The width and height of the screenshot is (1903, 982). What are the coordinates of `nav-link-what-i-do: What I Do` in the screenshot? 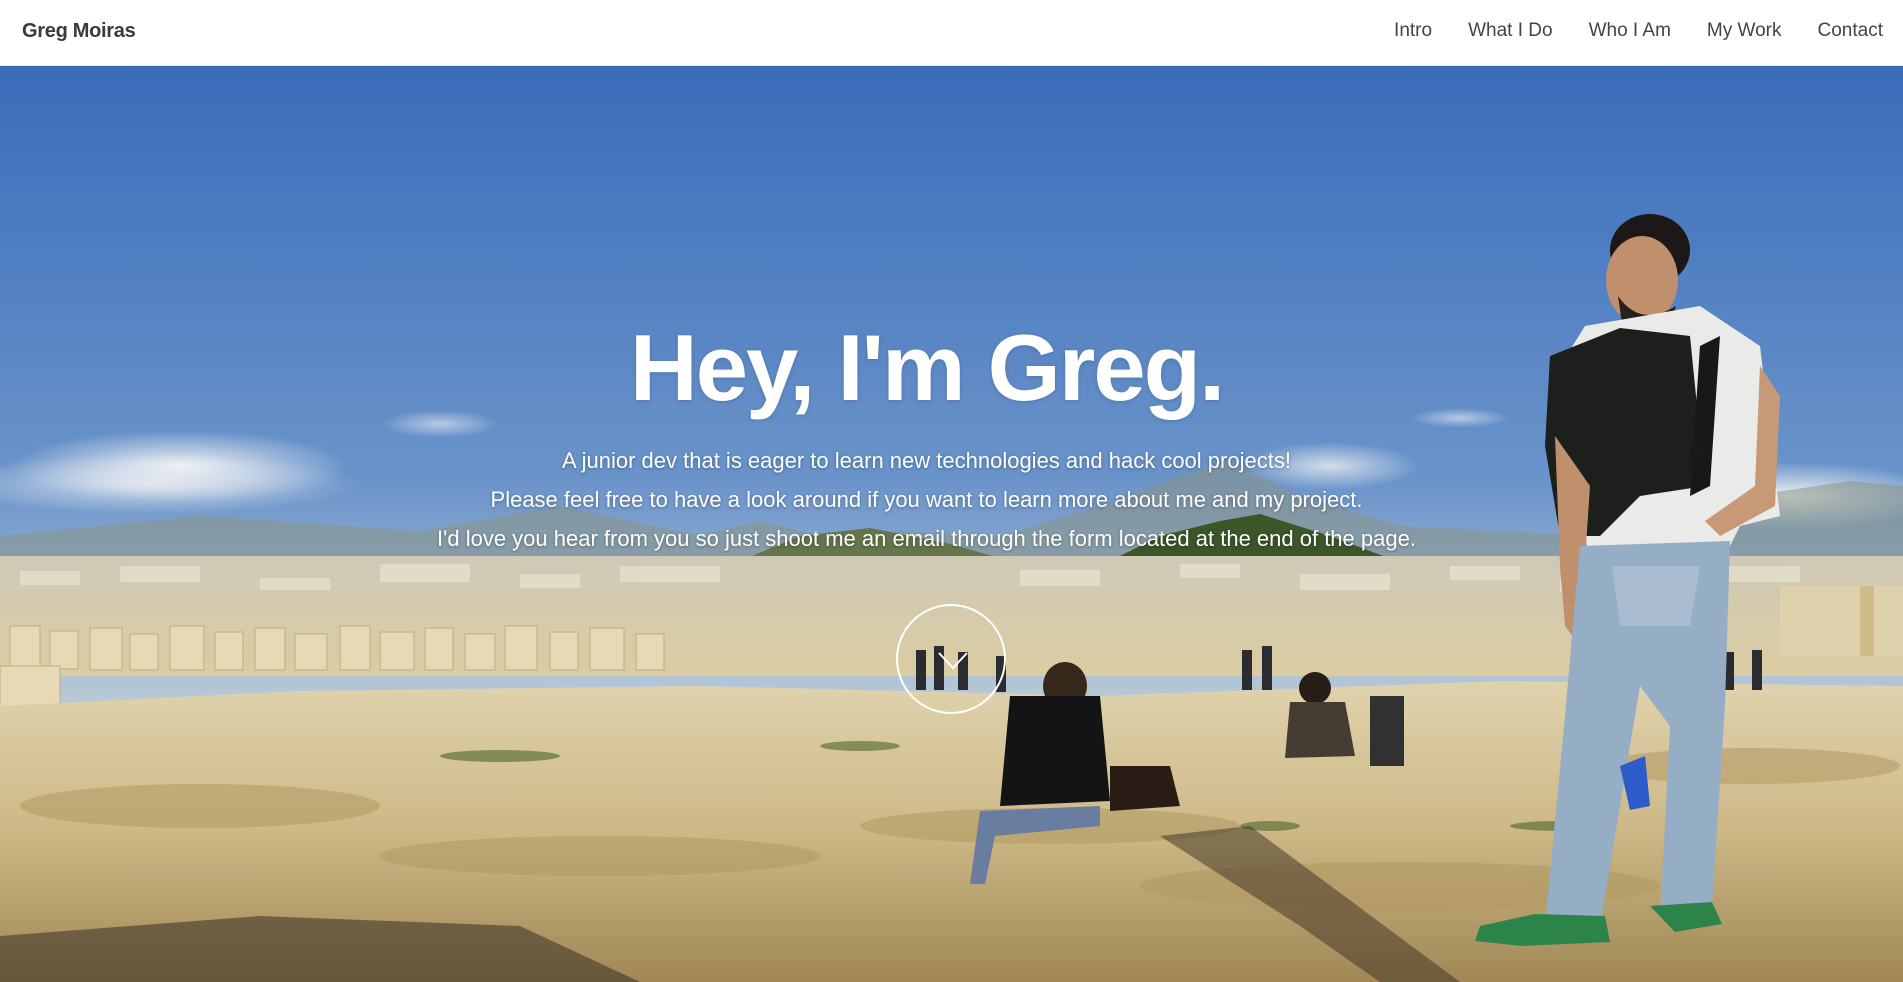 It's located at (1510, 31).